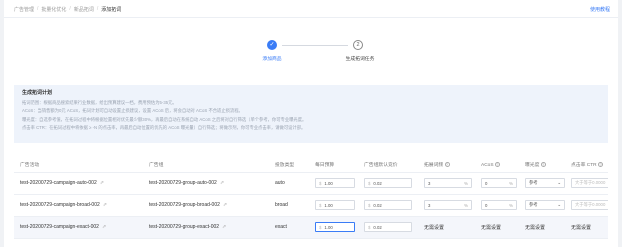 This screenshot has height=247, width=622. I want to click on header-bid-step: 拓展词频 ?, so click(446, 165).